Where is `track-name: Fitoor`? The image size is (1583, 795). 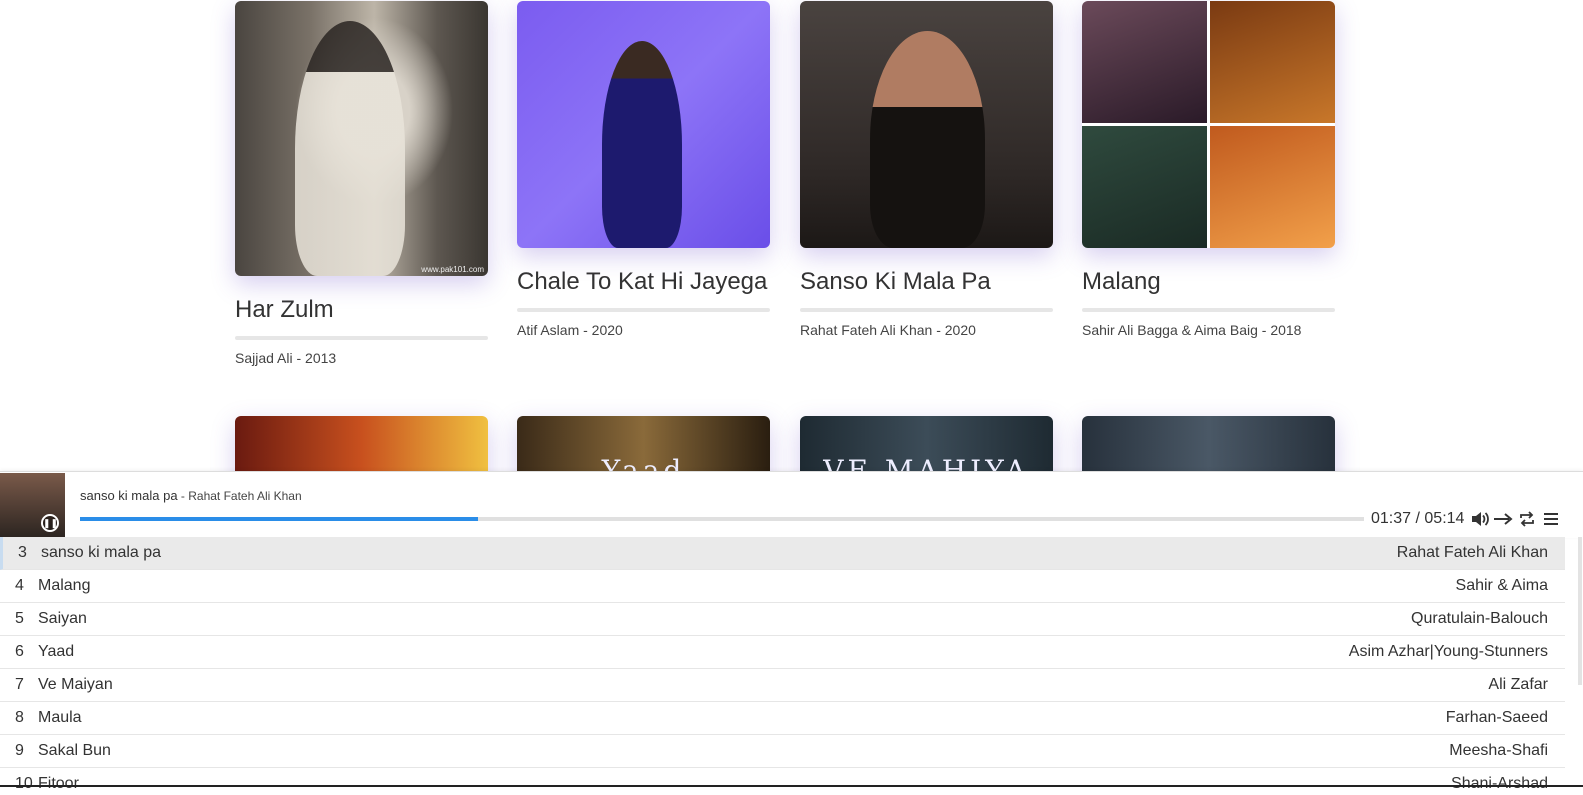 track-name: Fitoor is located at coordinates (58, 783).